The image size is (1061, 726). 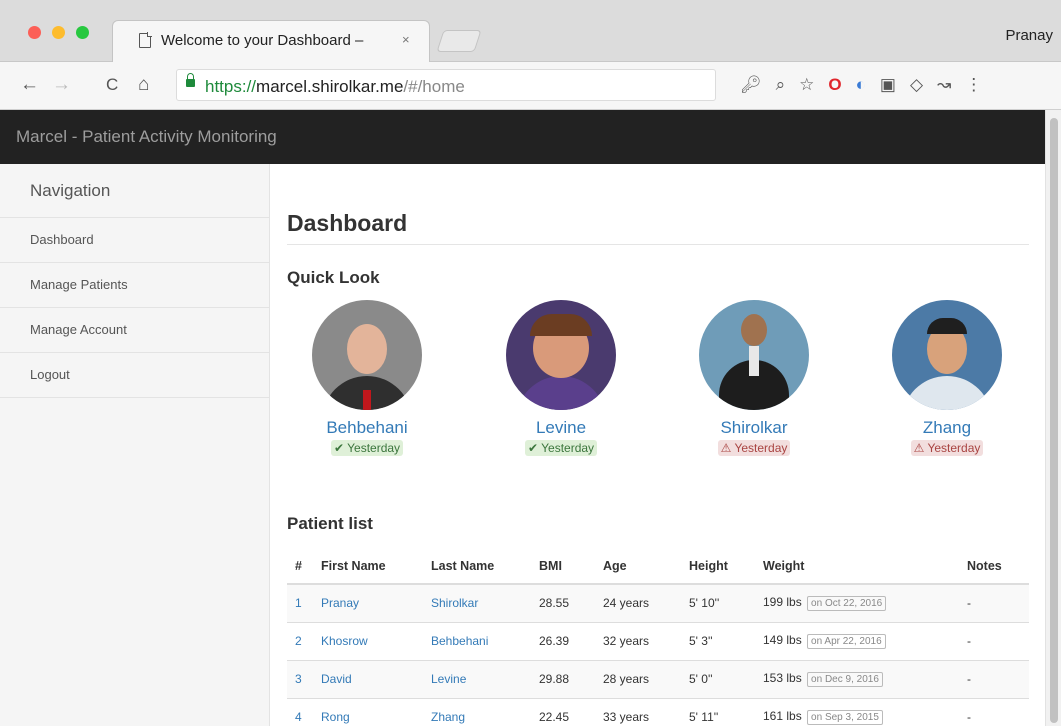 I want to click on weight-cell: 199 lbs on Oct 22, 2016, so click(x=857, y=602).